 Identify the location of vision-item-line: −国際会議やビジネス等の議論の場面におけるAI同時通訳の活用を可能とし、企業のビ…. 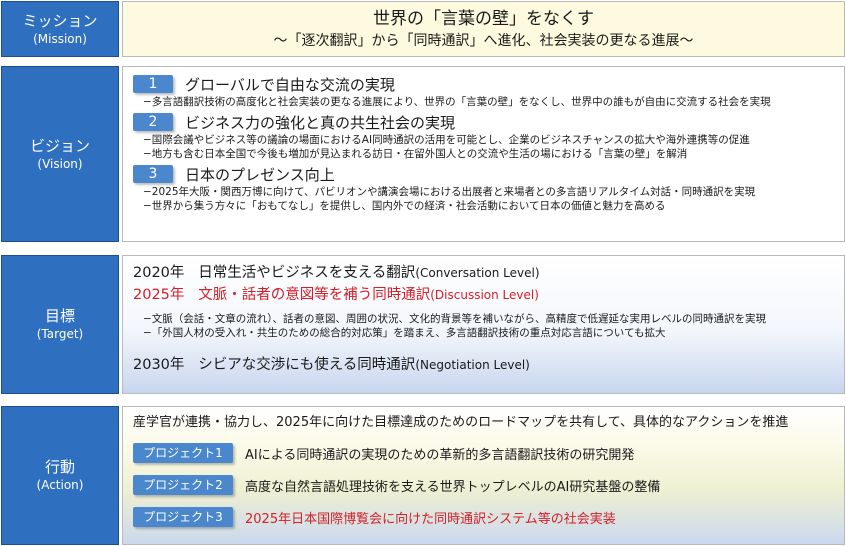
(446, 140).